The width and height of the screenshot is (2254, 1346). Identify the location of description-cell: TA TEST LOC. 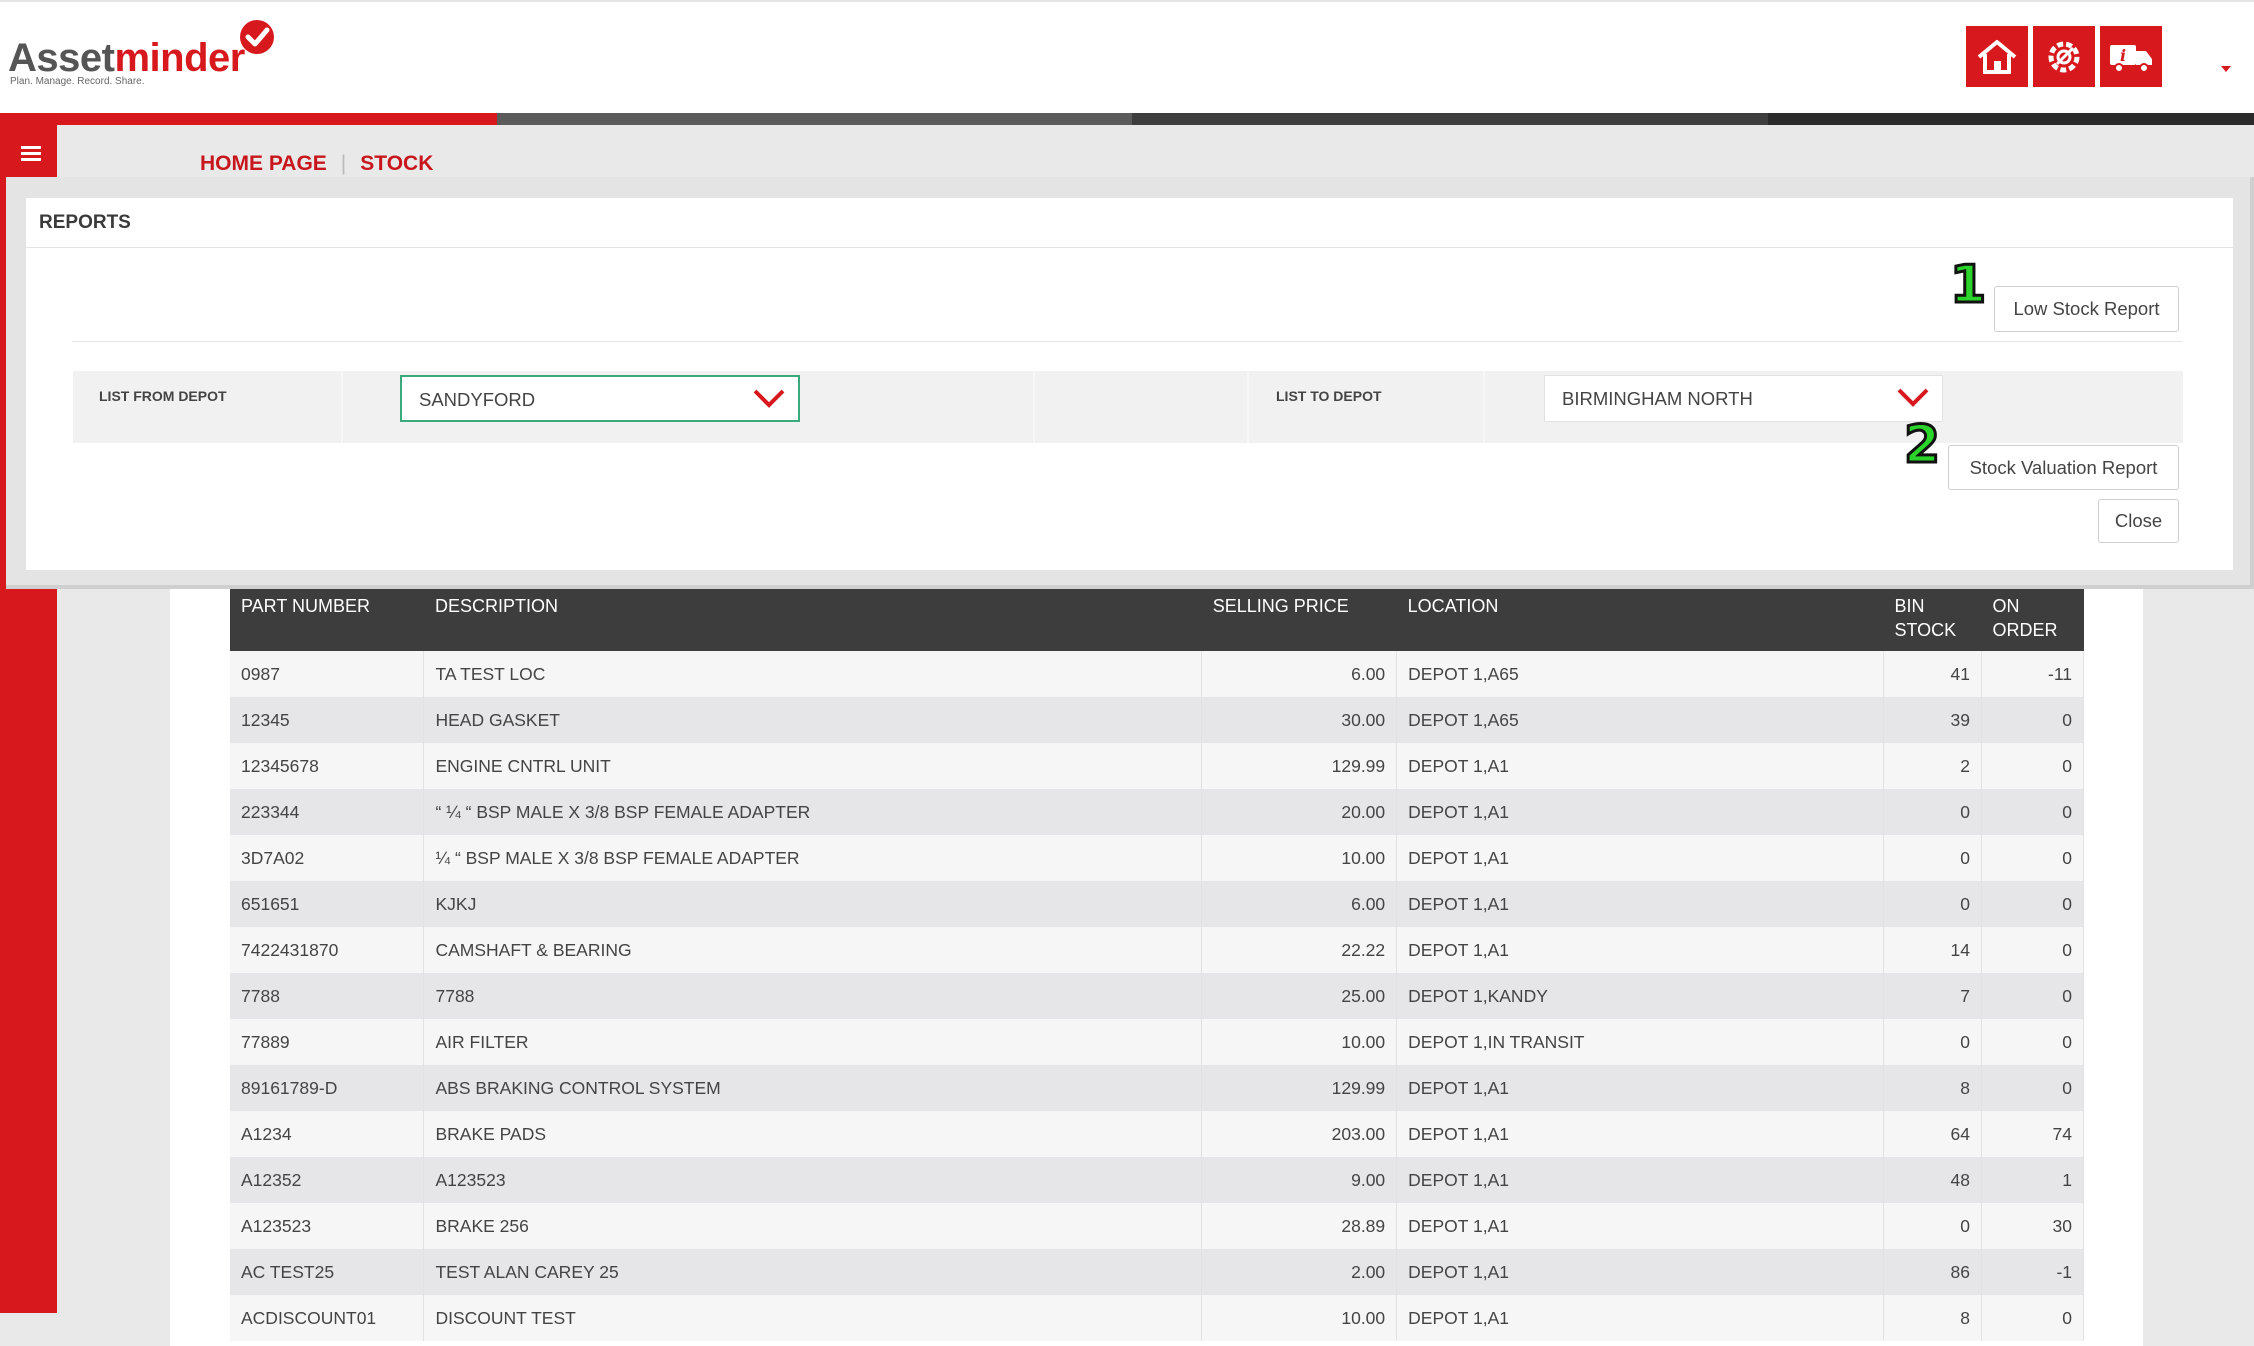
(813, 674).